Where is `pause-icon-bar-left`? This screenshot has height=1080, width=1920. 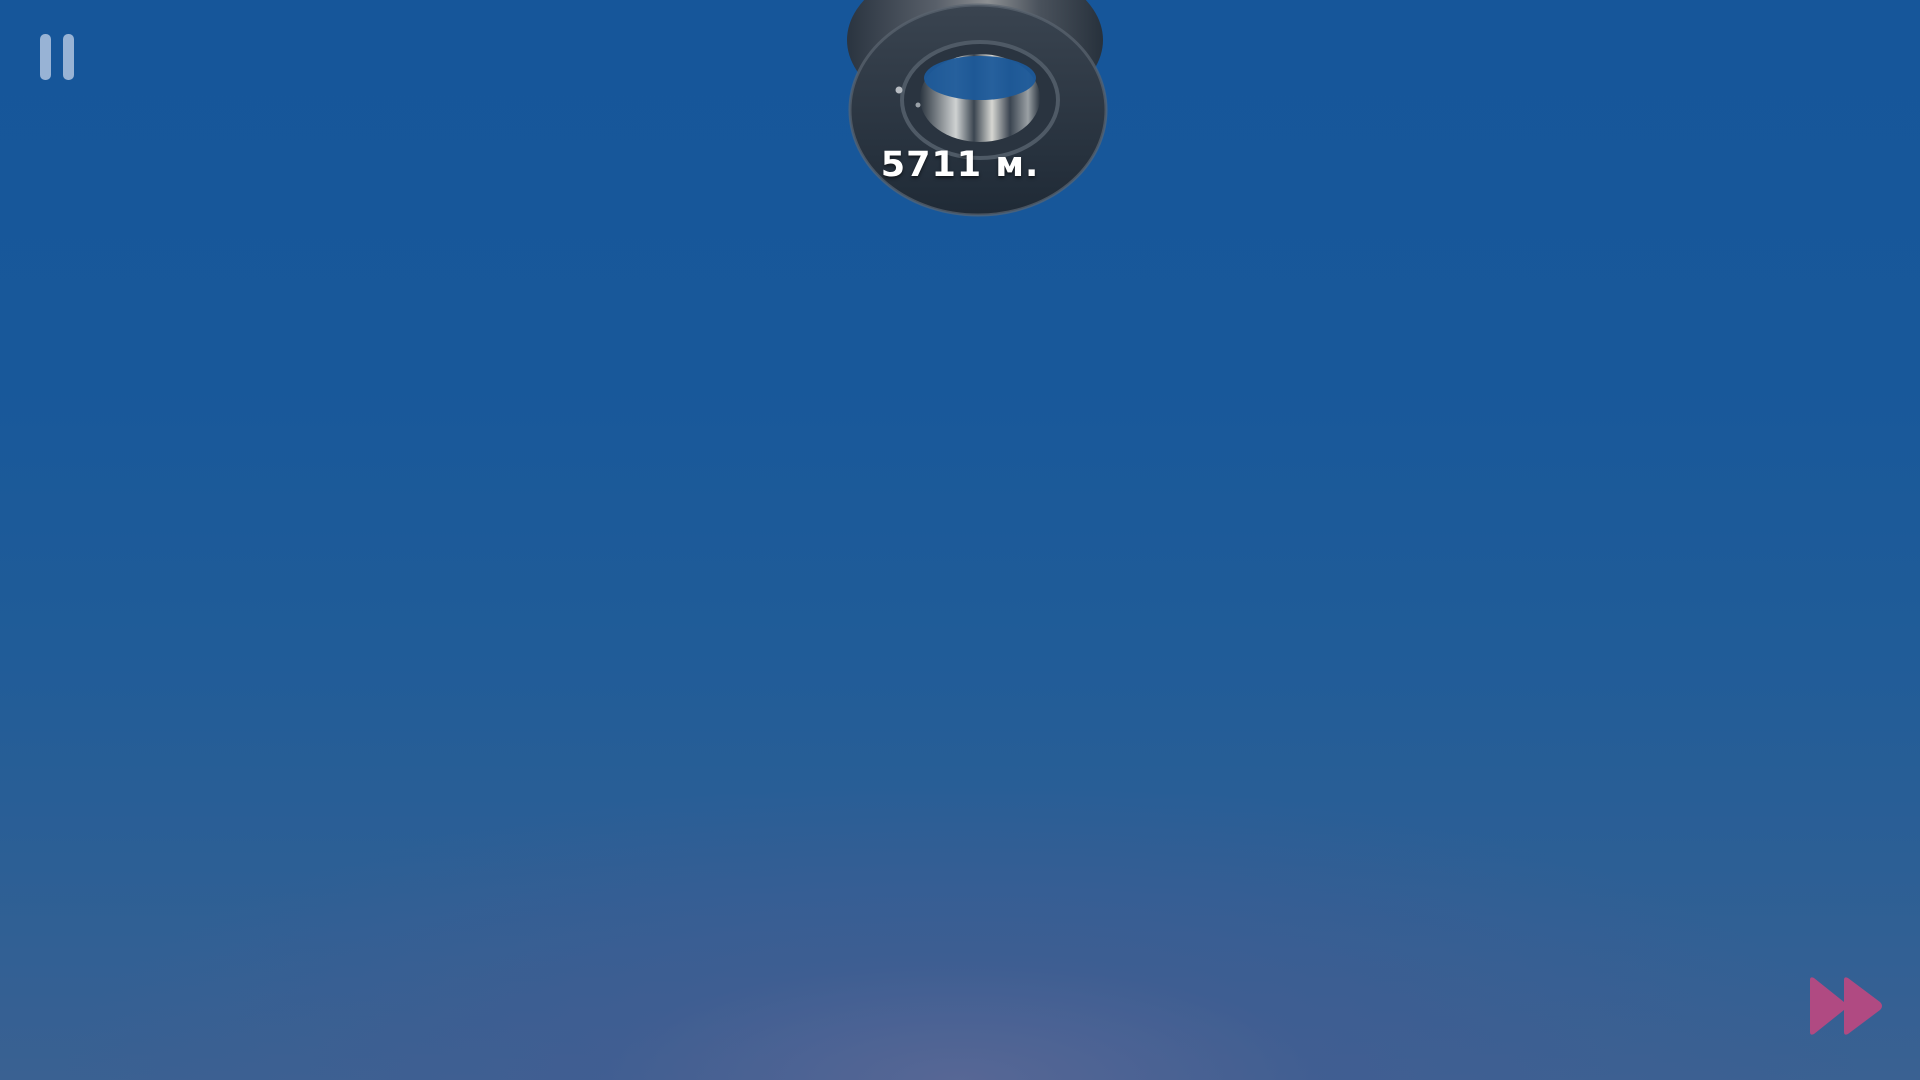
pause-icon-bar-left is located at coordinates (45, 57).